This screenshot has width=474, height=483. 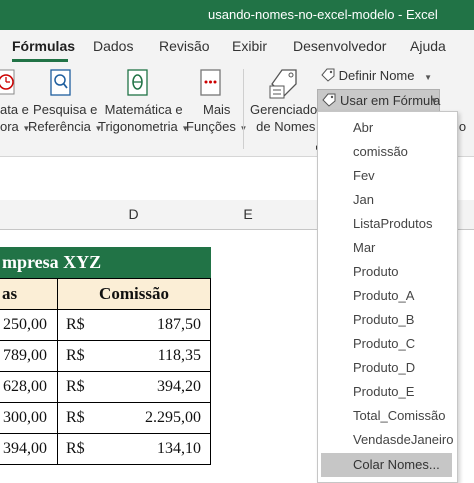 What do you see at coordinates (179, 324) in the screenshot?
I see `commission-value: 187,50` at bounding box center [179, 324].